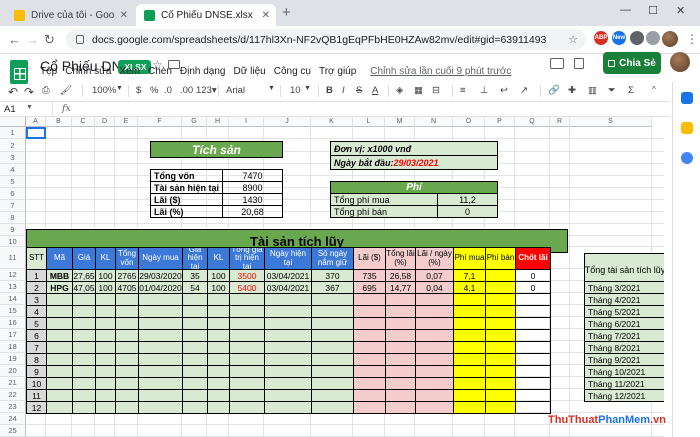 The height and width of the screenshot is (437, 700). What do you see at coordinates (36, 133) in the screenshot?
I see `selected-cell-a1` at bounding box center [36, 133].